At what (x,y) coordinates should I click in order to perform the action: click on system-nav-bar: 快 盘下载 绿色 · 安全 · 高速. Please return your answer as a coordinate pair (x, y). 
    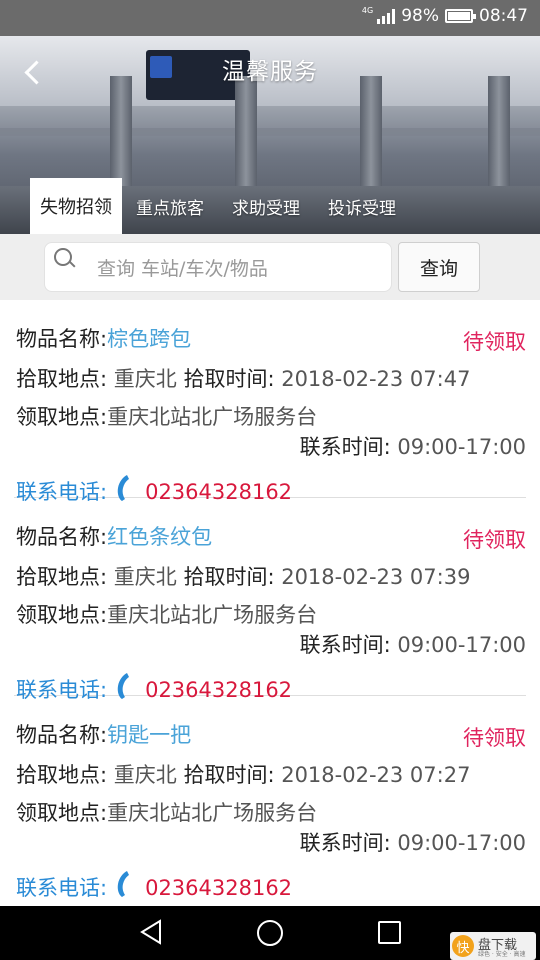
    Looking at the image, I should click on (270, 933).